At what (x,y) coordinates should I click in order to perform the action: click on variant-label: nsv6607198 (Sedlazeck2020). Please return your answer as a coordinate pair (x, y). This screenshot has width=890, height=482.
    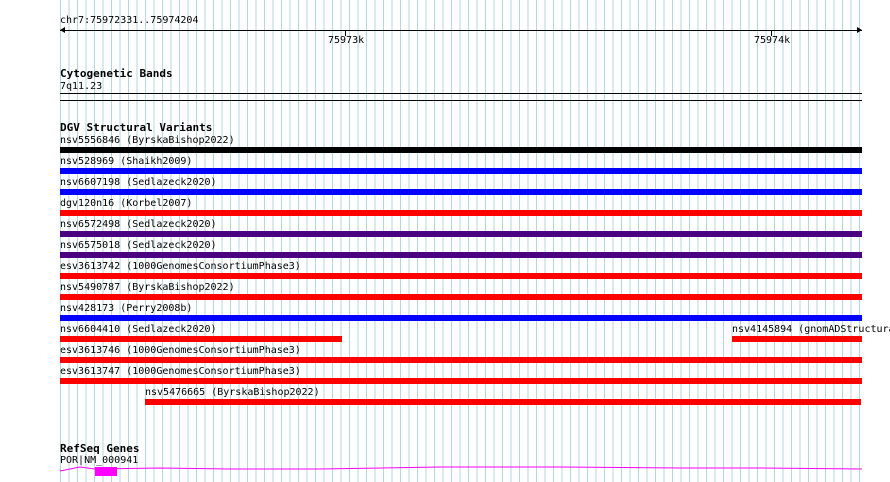
    Looking at the image, I should click on (138, 182).